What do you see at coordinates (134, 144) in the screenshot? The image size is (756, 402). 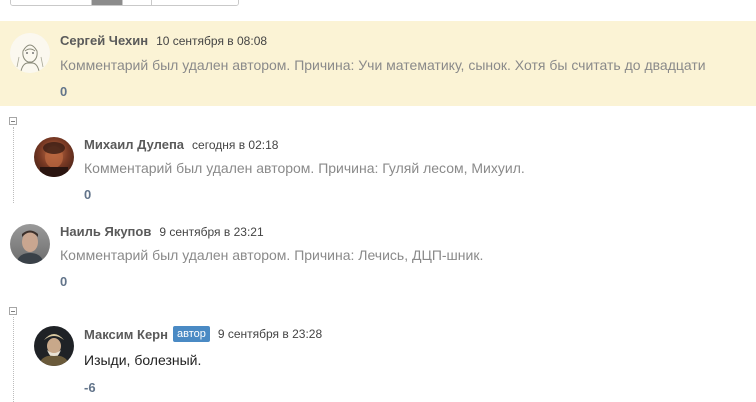 I see `comment-author: Михаил Дулепа` at bounding box center [134, 144].